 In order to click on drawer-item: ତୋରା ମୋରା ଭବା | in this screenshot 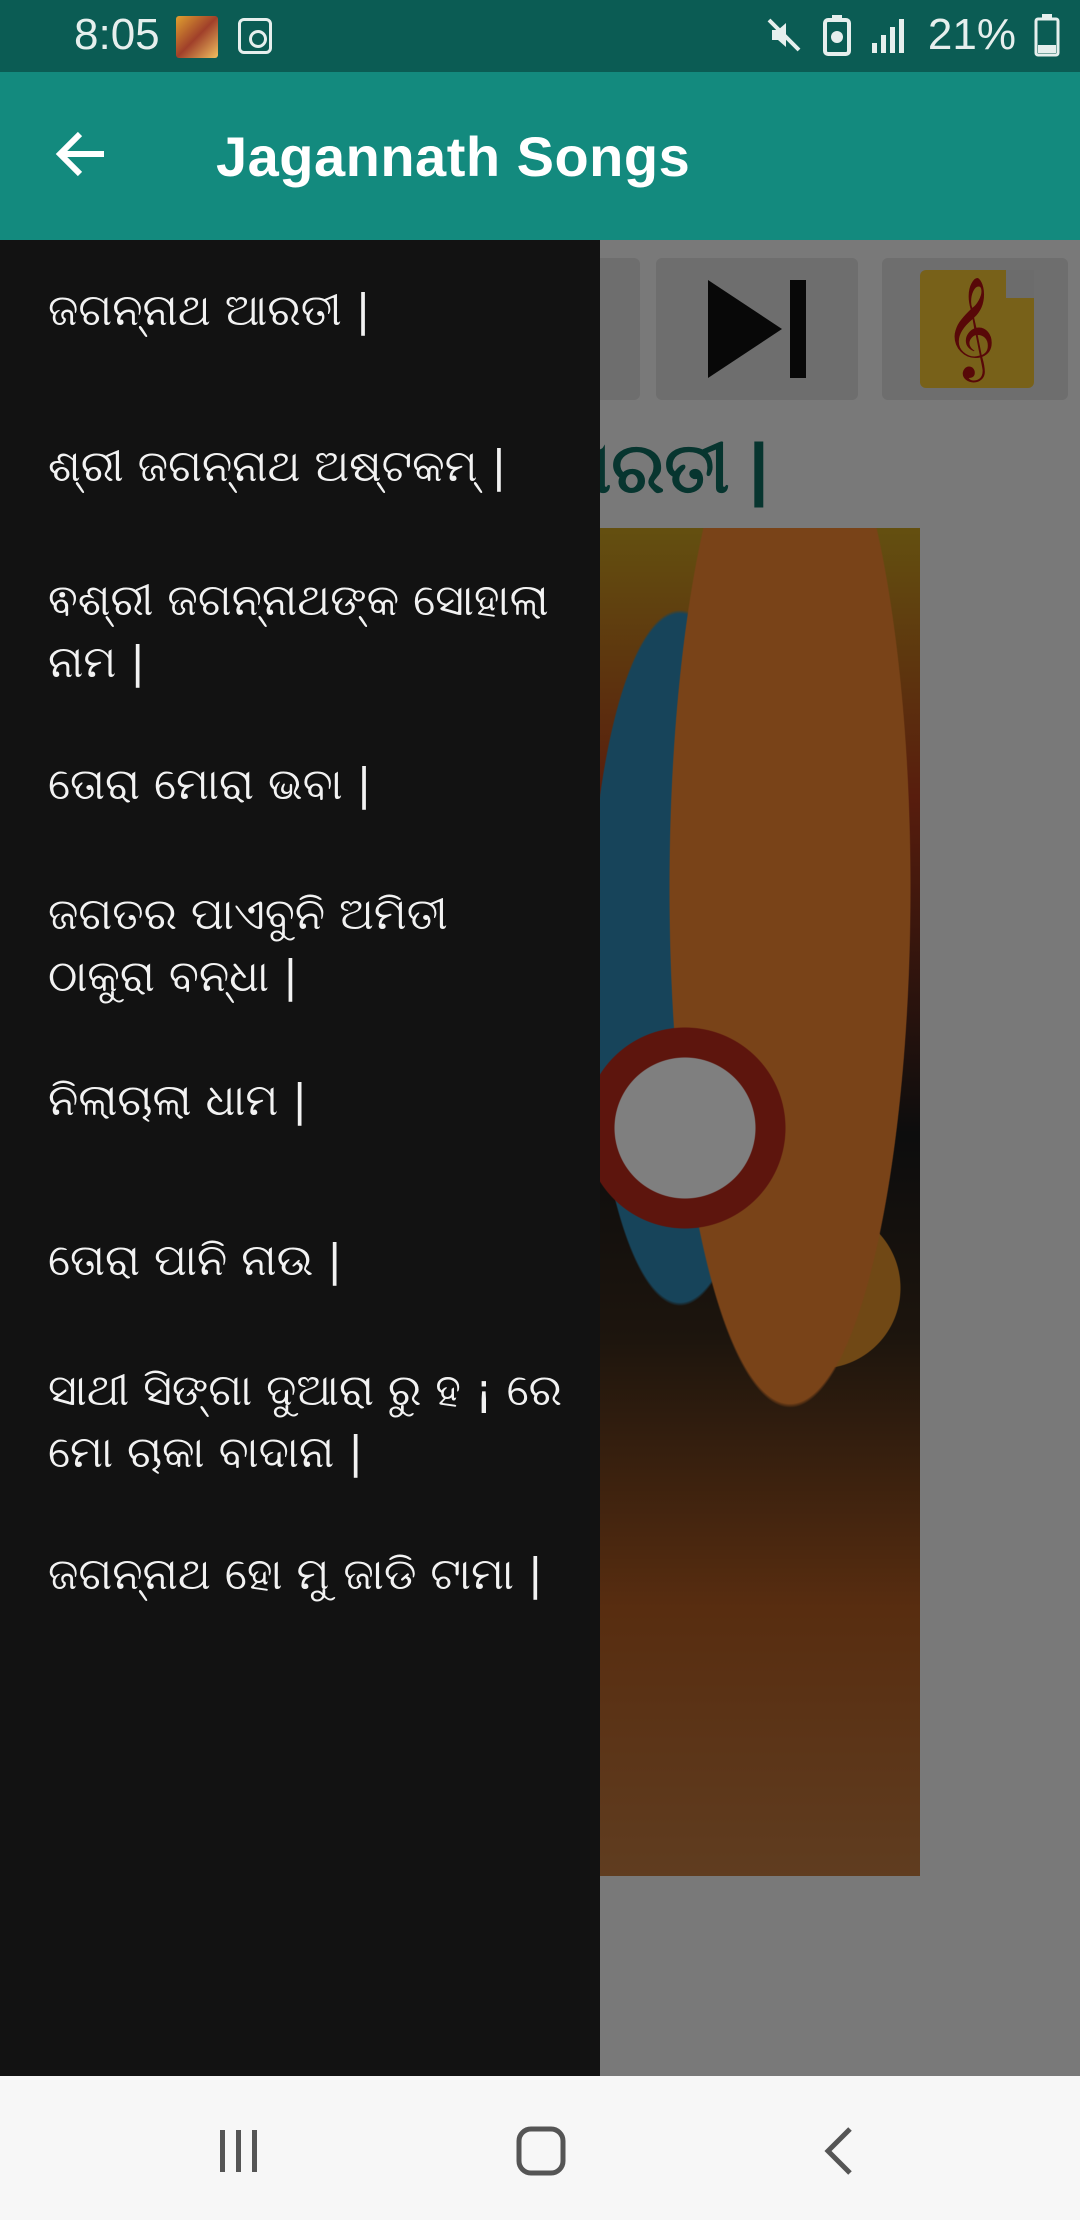, I will do `click(308, 785)`.